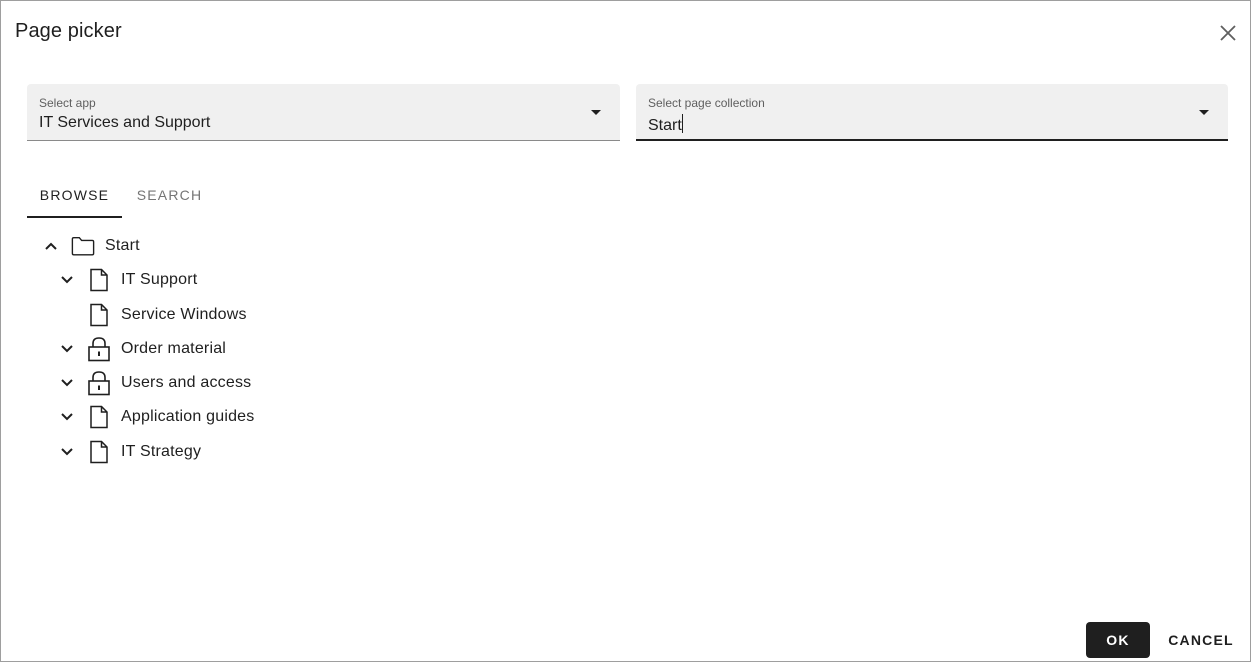 This screenshot has width=1251, height=662. I want to click on tree-item-label: Service Windows, so click(184, 314).